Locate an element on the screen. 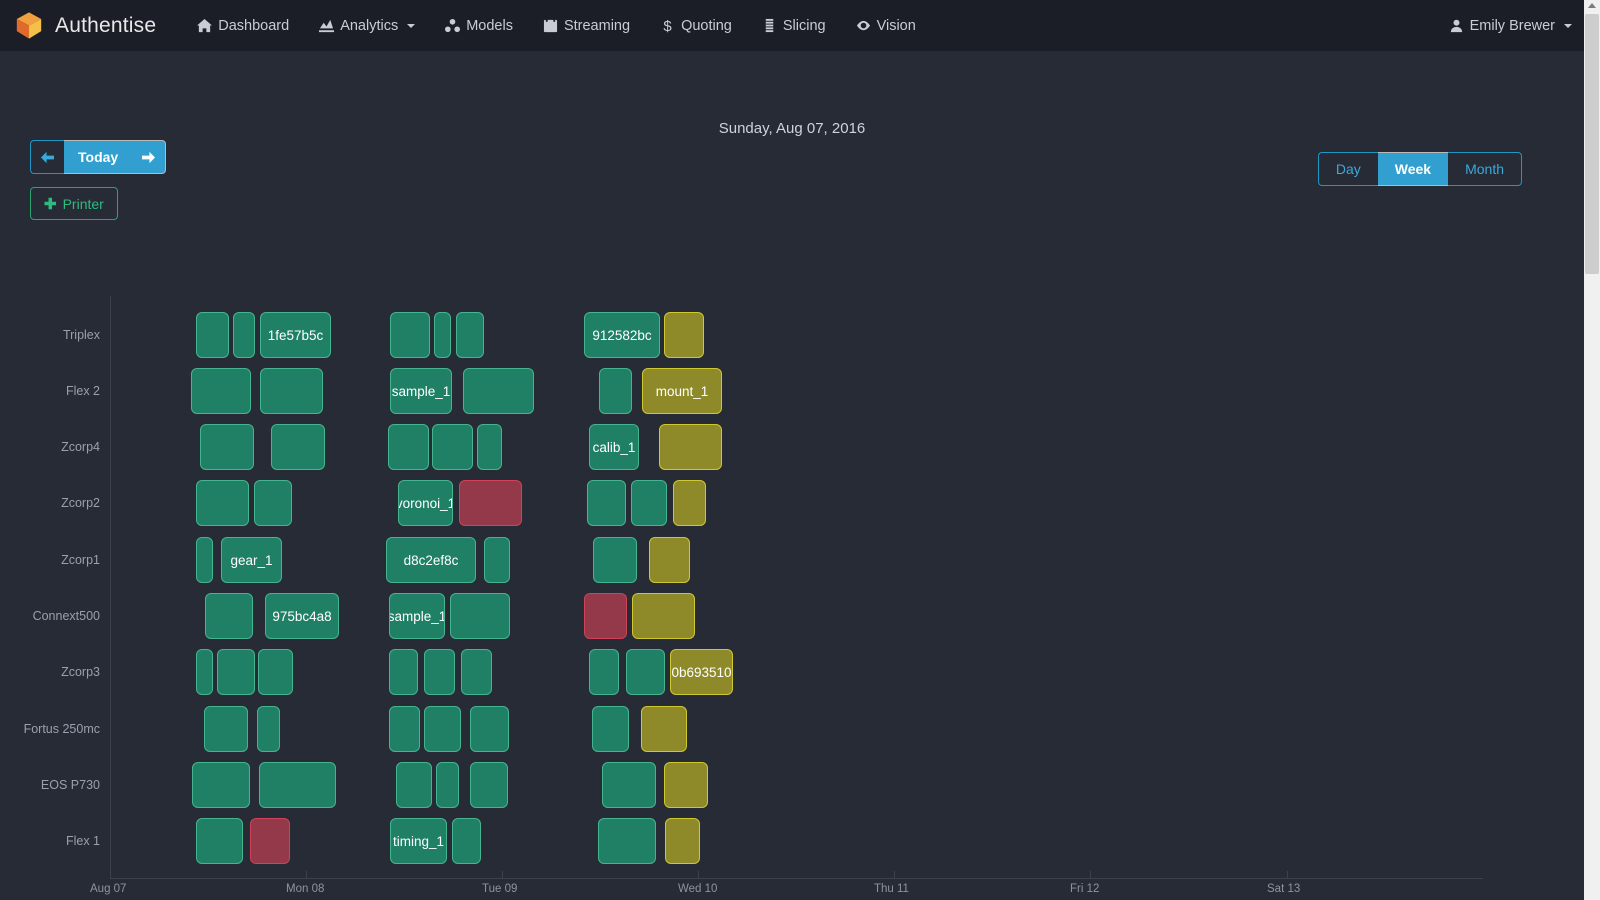  job-block: 0b693510 is located at coordinates (701, 672).